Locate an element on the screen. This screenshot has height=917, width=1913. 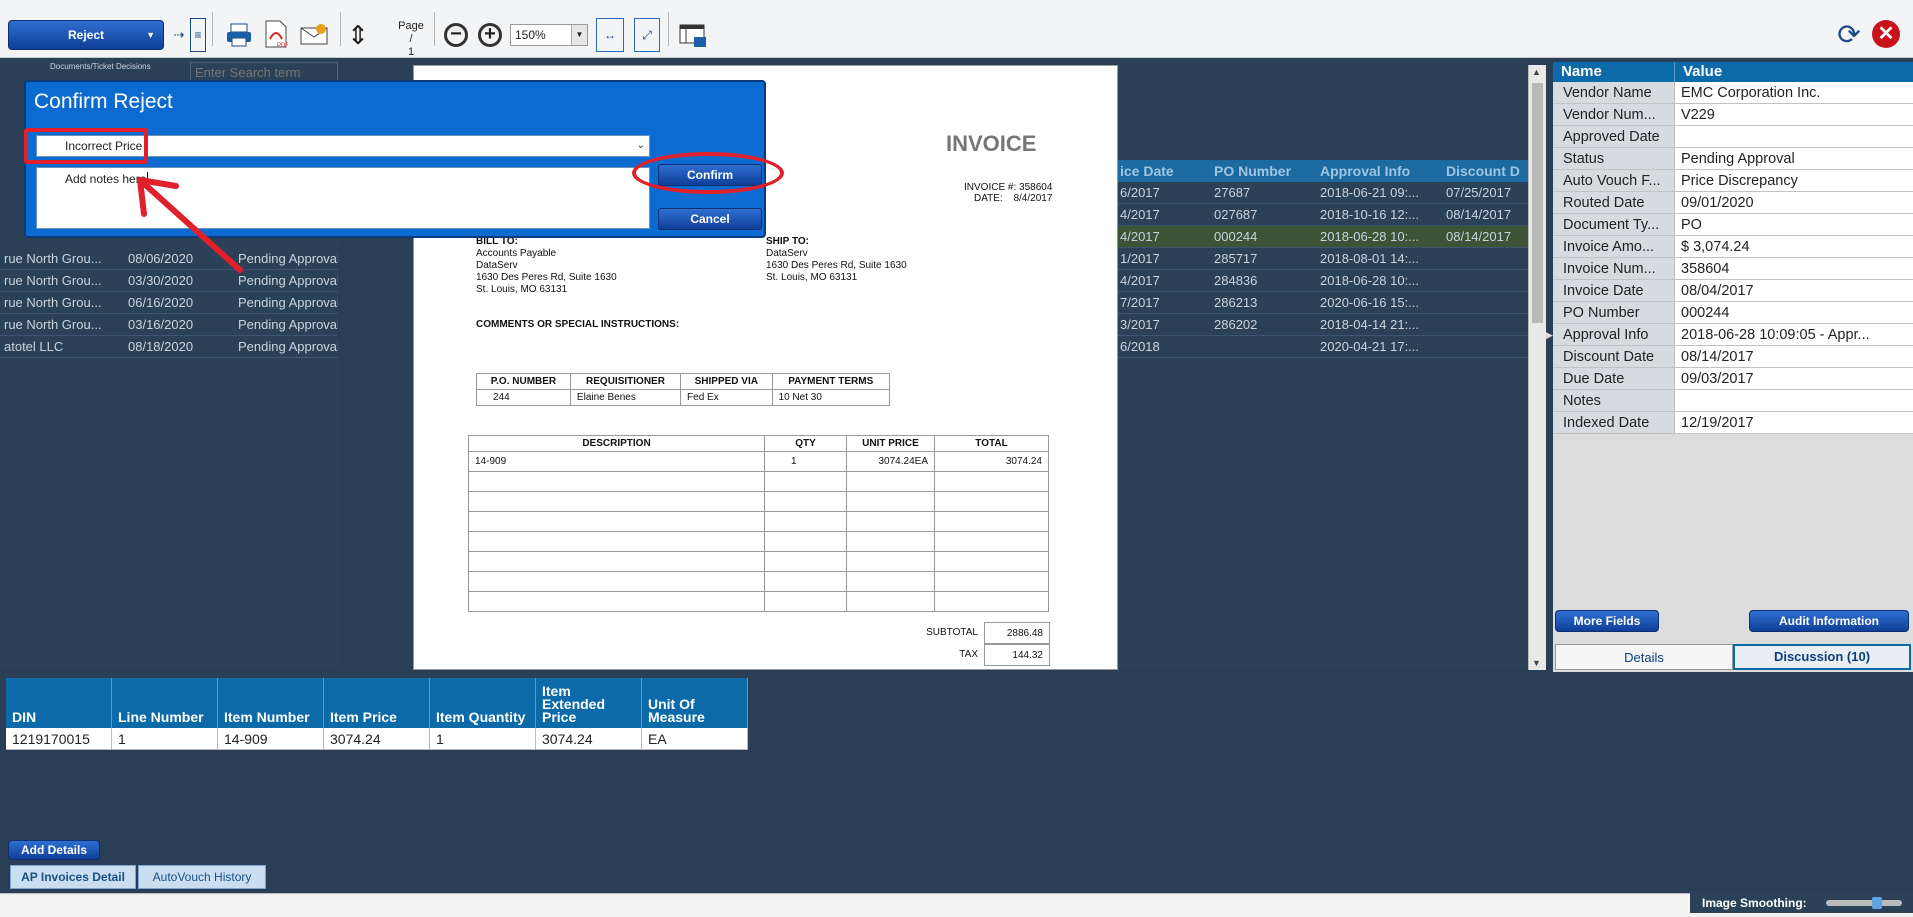
grid-header: ice Date is located at coordinates (1147, 171).